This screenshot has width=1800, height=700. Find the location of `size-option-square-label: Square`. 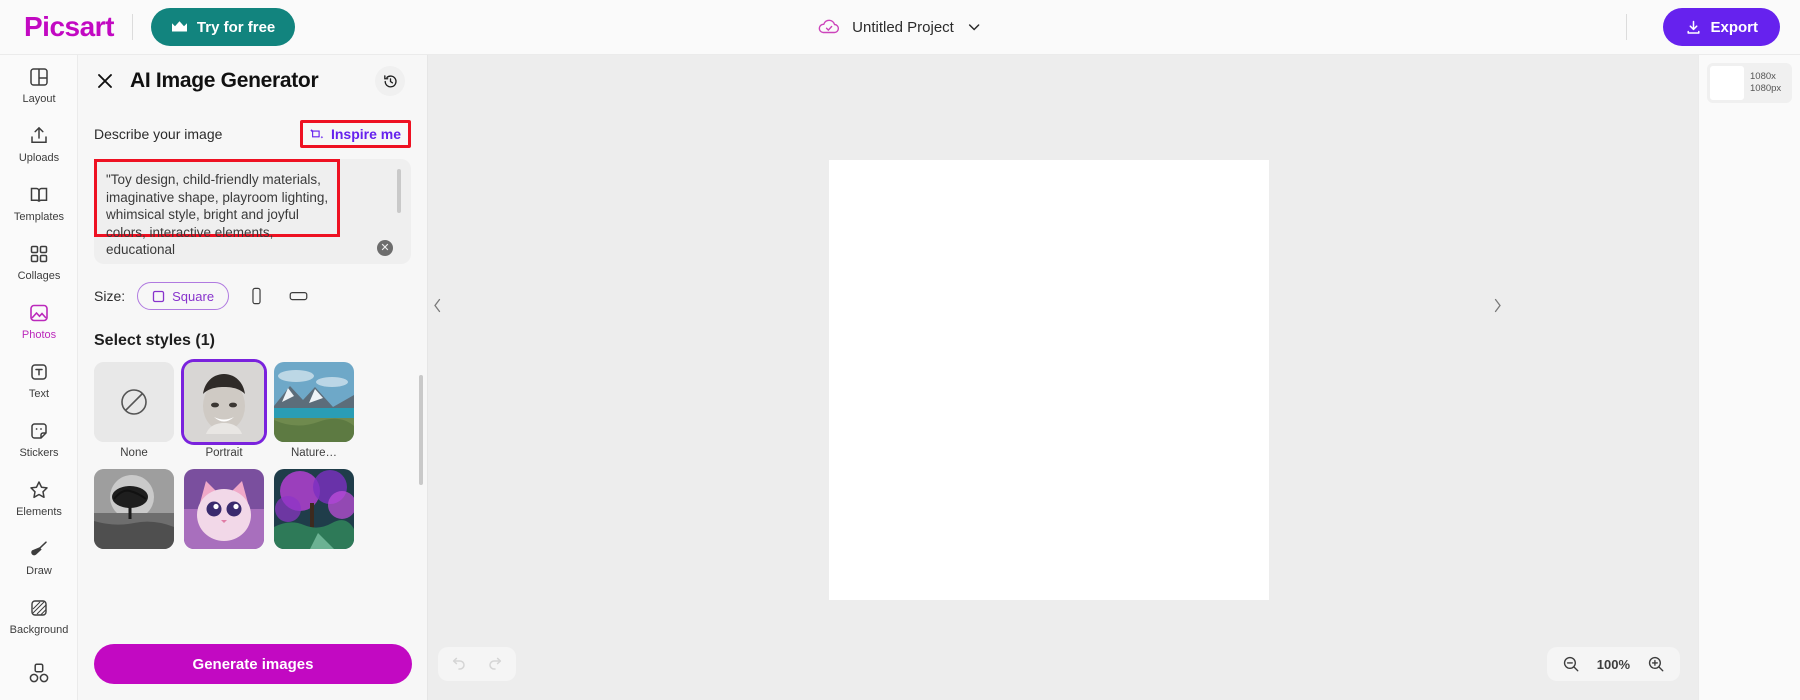

size-option-square-label: Square is located at coordinates (193, 296).